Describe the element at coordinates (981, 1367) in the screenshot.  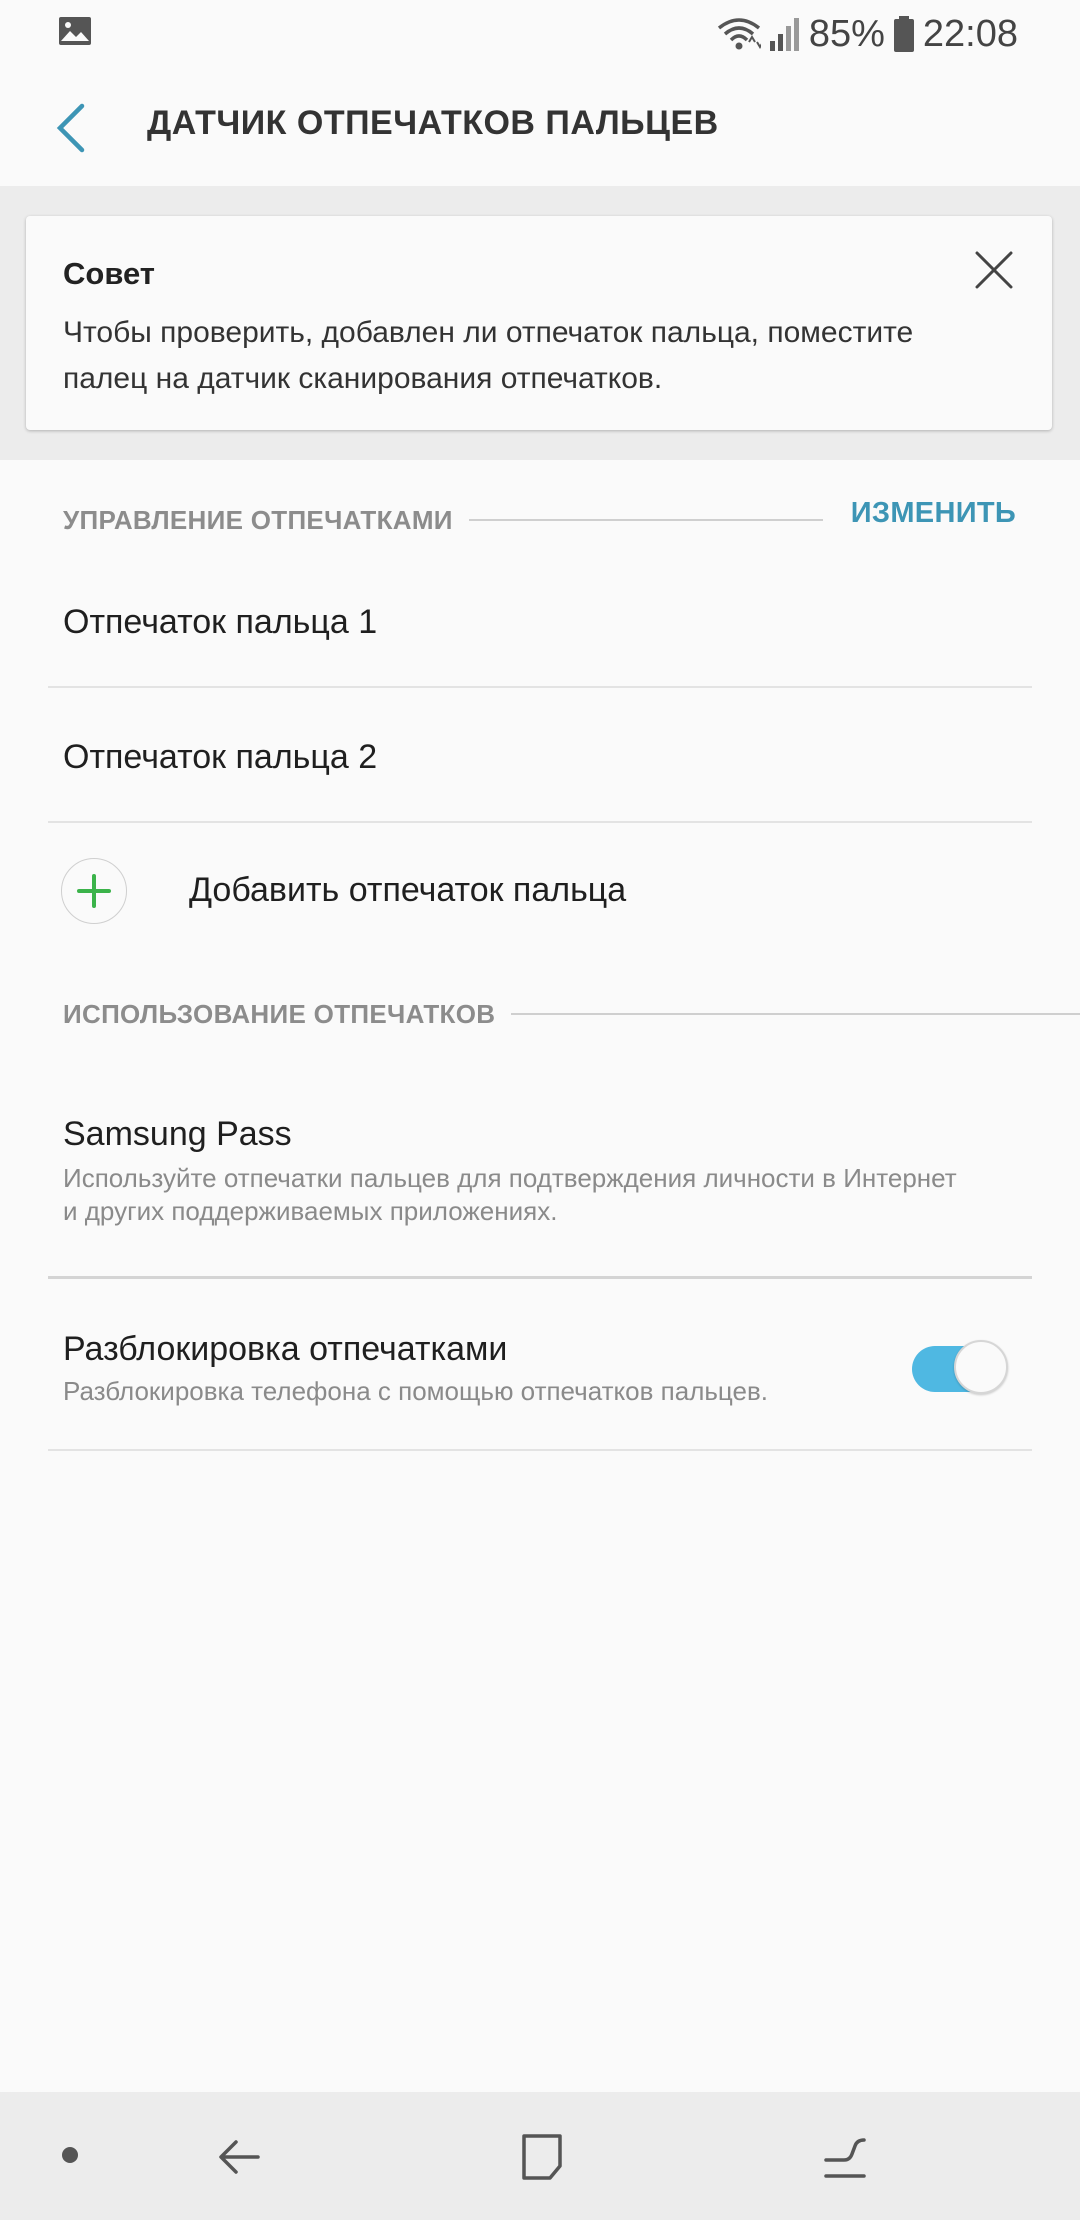
I see `toggle-knob` at that location.